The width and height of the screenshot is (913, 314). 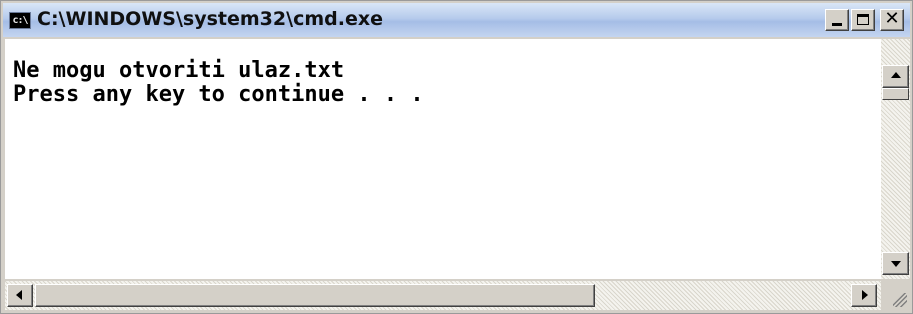 I want to click on window-title: C:\WINDOWS\system32\cmd.exe, so click(x=210, y=19).